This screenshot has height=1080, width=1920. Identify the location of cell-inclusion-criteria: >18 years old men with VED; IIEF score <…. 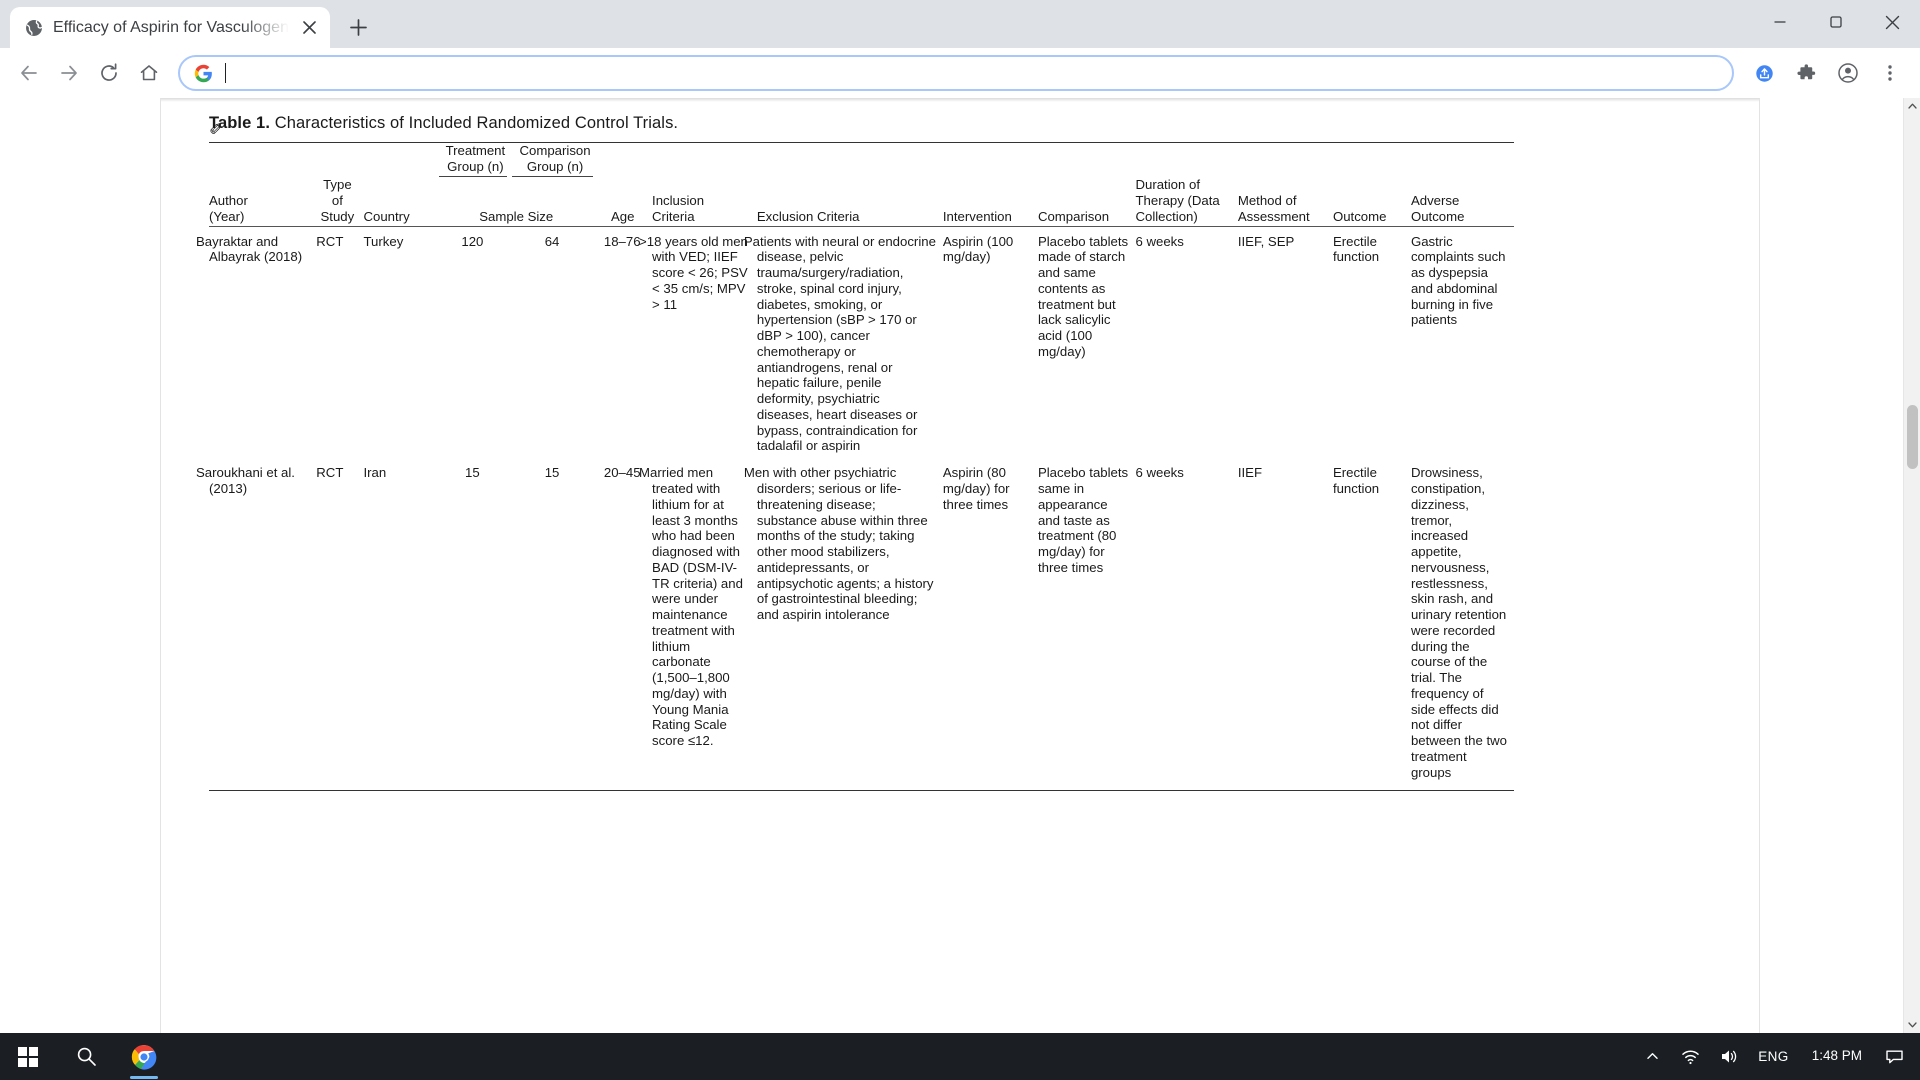
(693, 272).